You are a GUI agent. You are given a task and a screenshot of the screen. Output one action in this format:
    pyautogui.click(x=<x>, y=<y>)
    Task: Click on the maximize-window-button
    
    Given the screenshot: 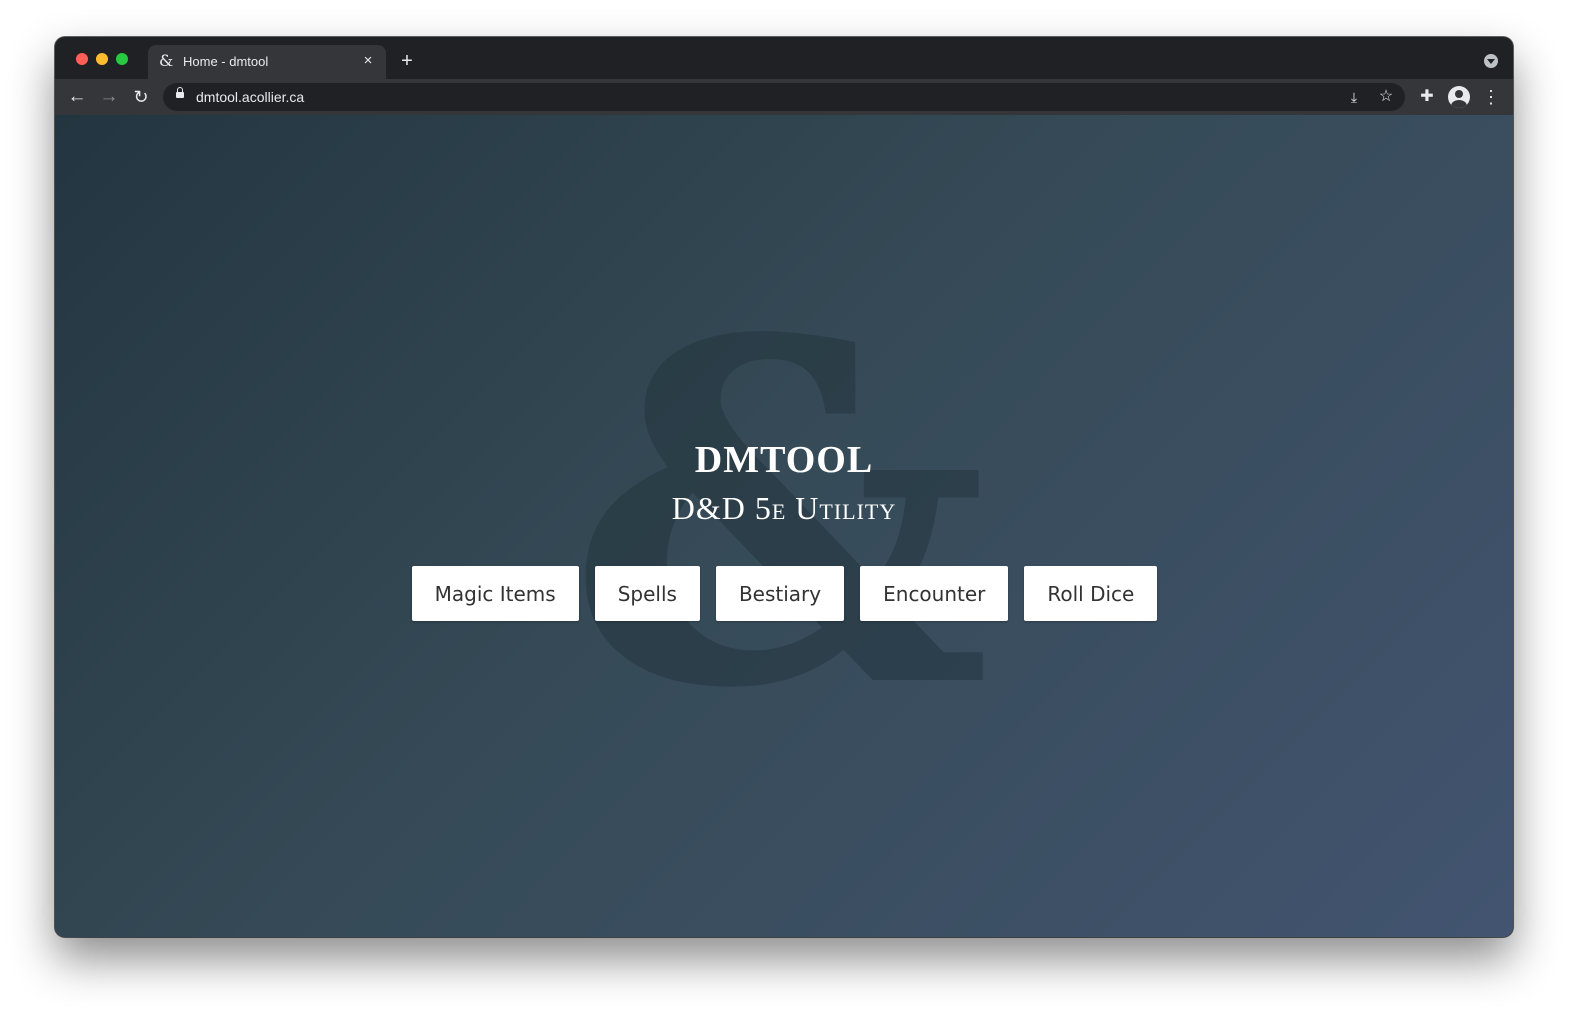 What is the action you would take?
    pyautogui.click(x=122, y=59)
    